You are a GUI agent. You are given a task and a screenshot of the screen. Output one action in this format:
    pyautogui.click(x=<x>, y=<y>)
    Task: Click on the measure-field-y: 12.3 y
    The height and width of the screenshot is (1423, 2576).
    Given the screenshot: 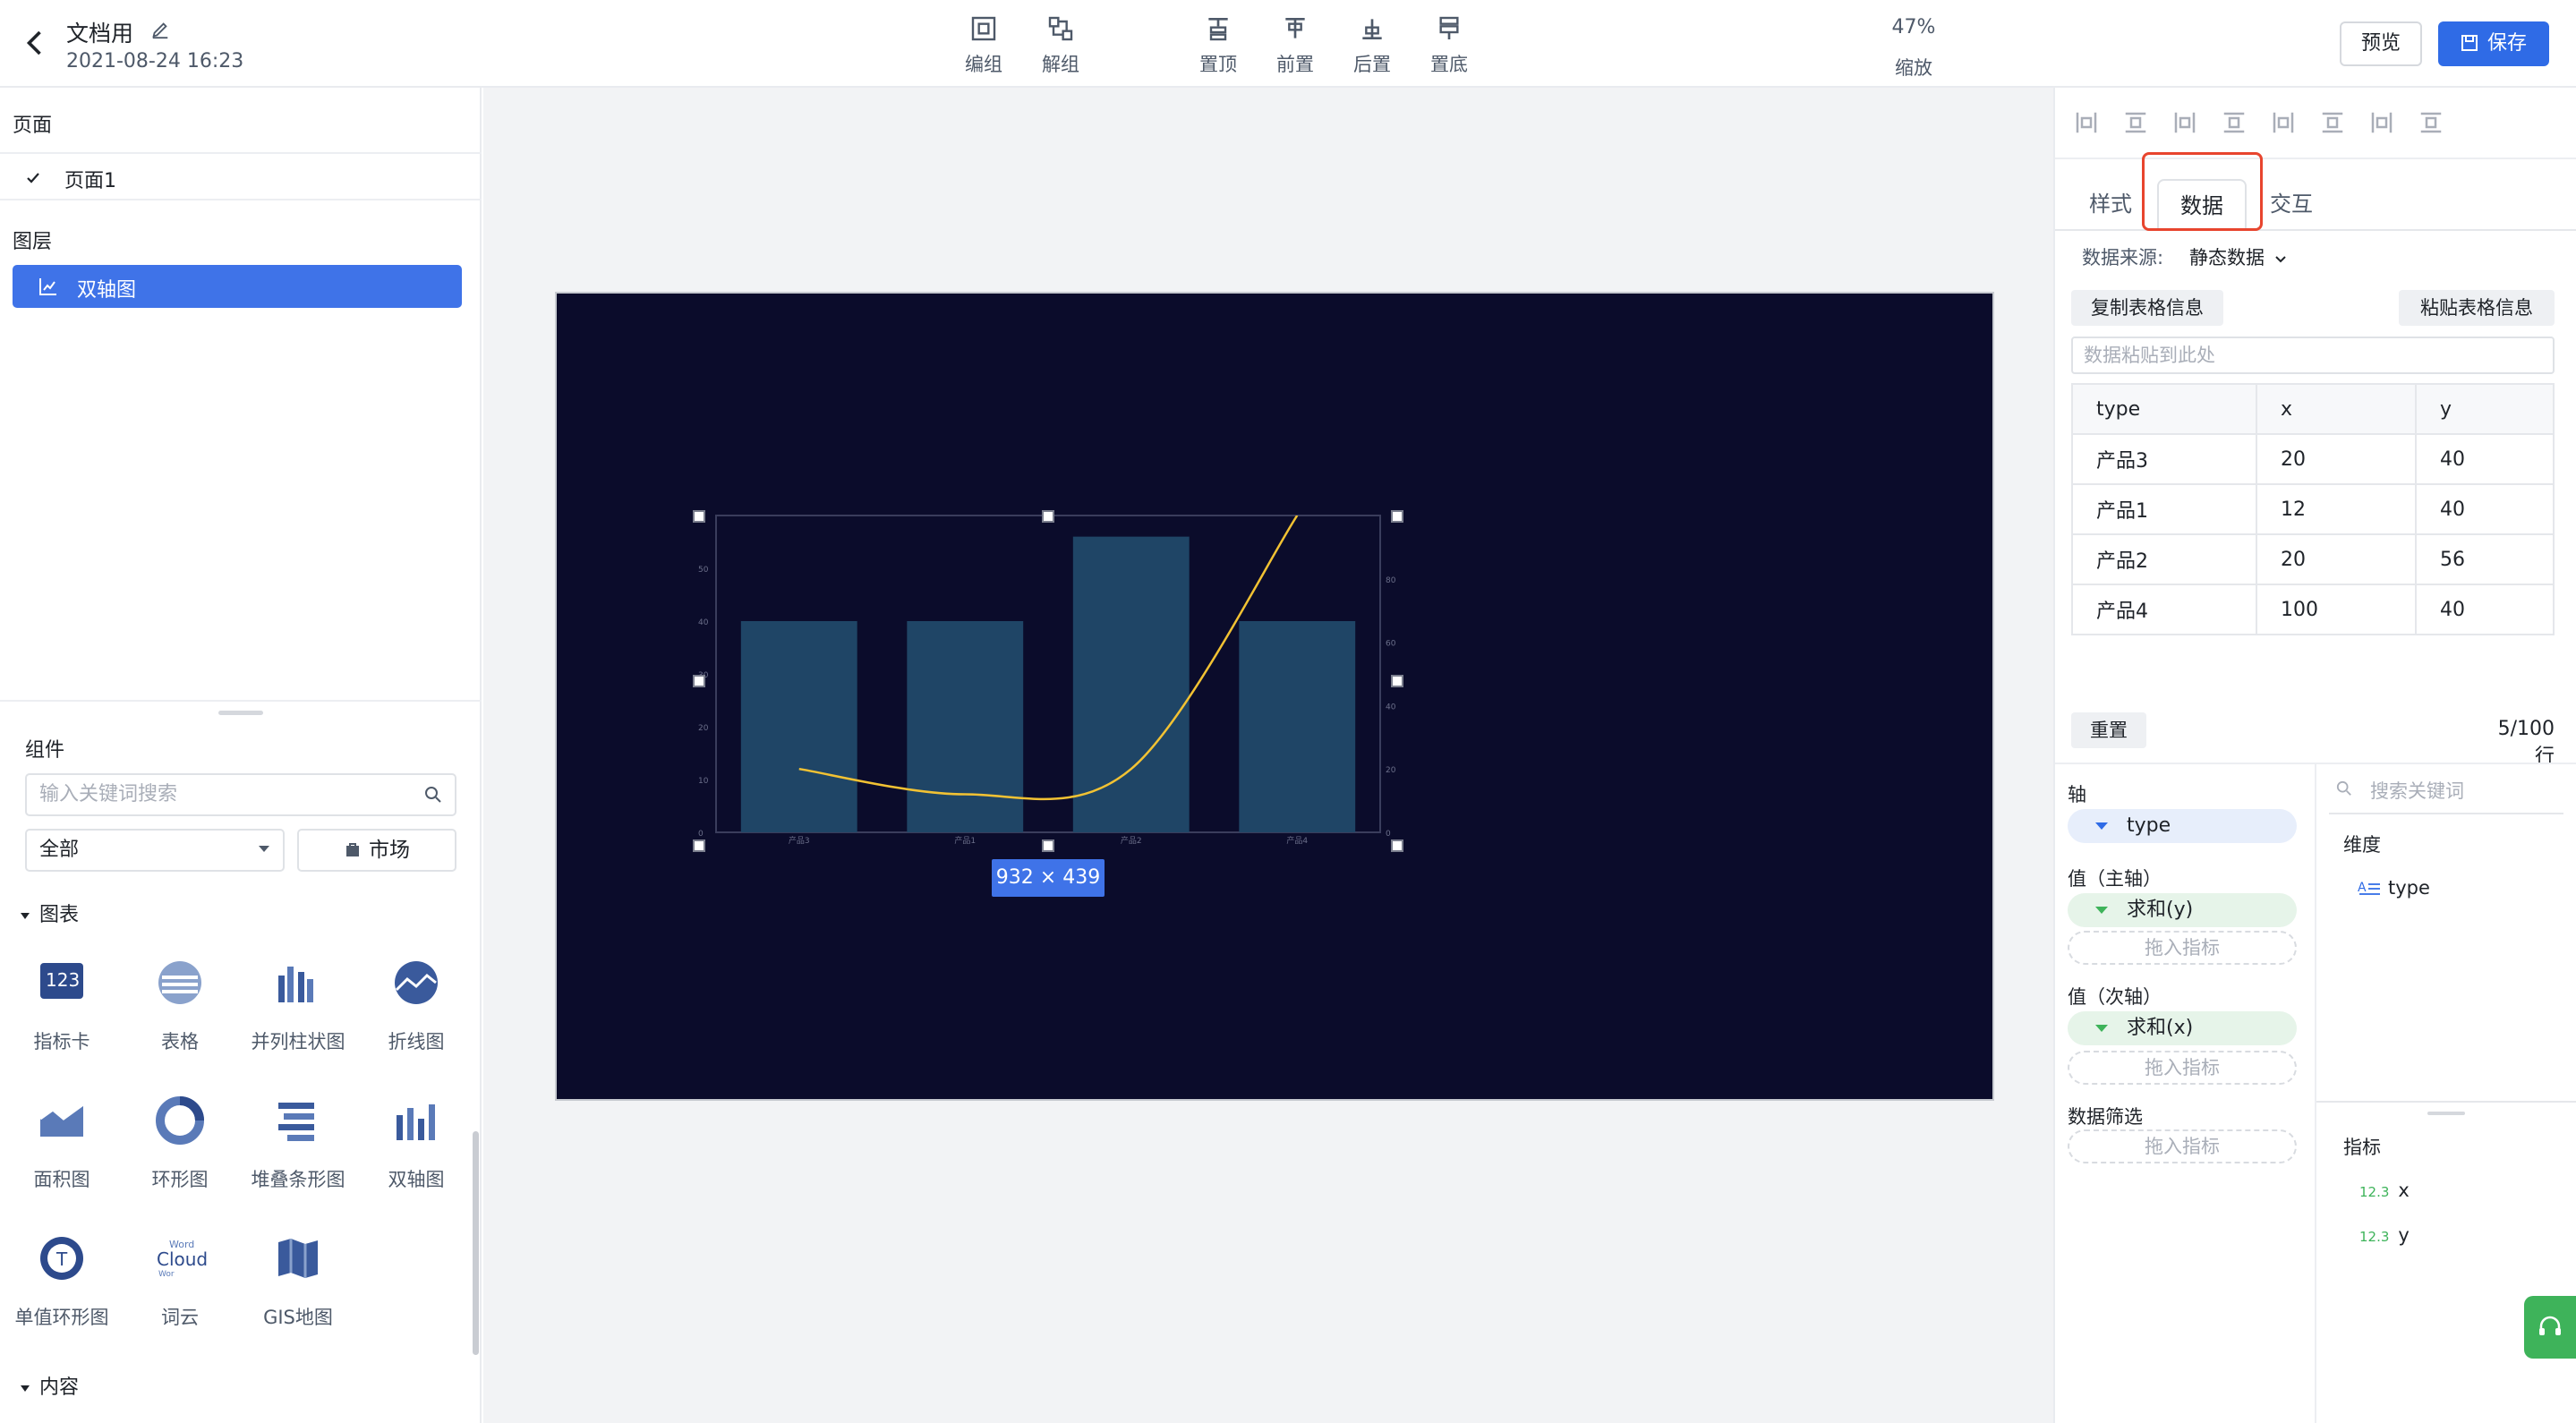 What is the action you would take?
    pyautogui.click(x=2384, y=1235)
    